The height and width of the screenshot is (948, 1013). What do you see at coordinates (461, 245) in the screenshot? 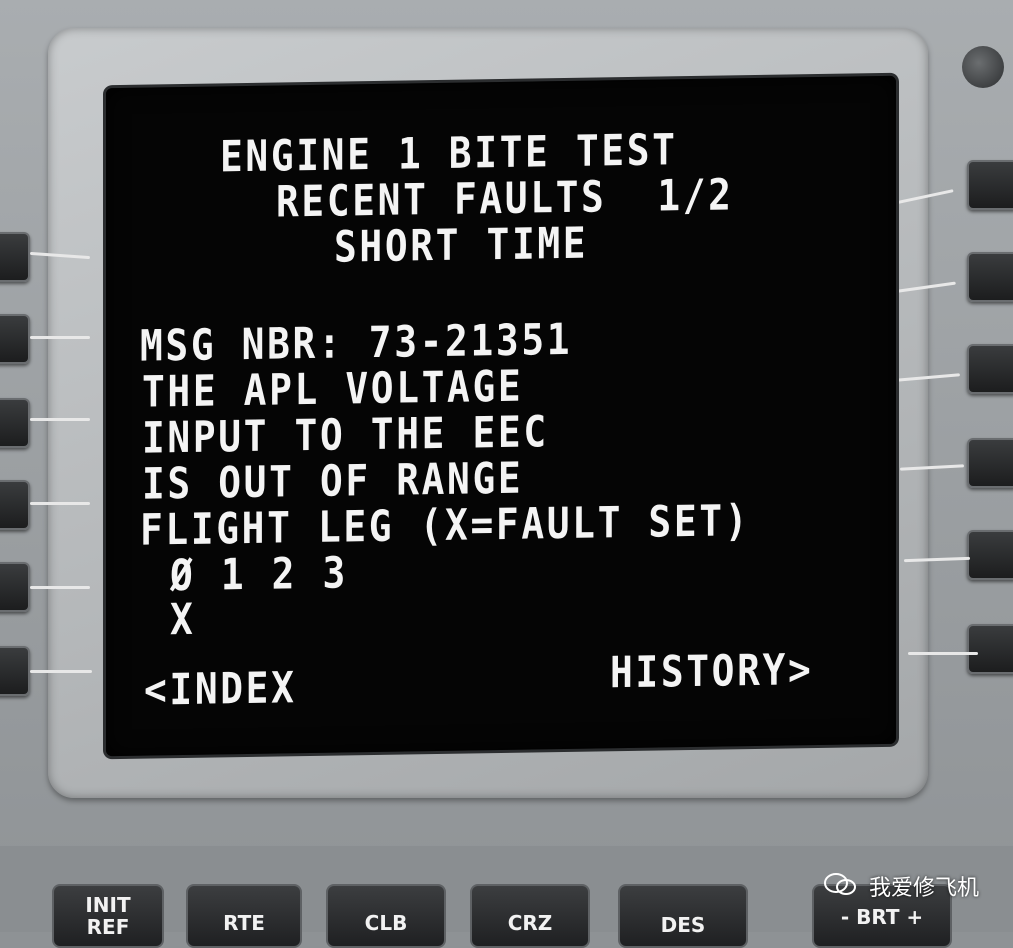
I see `page-mode: SHORT TIME` at bounding box center [461, 245].